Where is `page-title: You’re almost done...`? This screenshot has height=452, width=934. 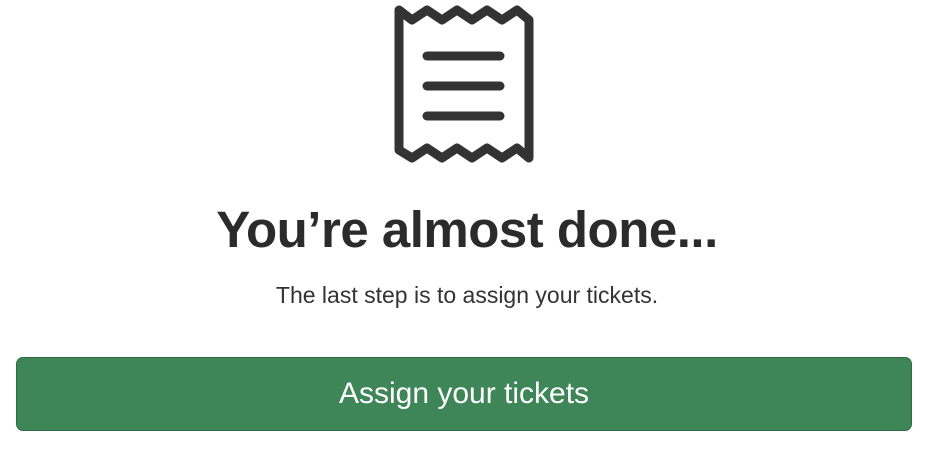 page-title: You’re almost done... is located at coordinates (467, 229).